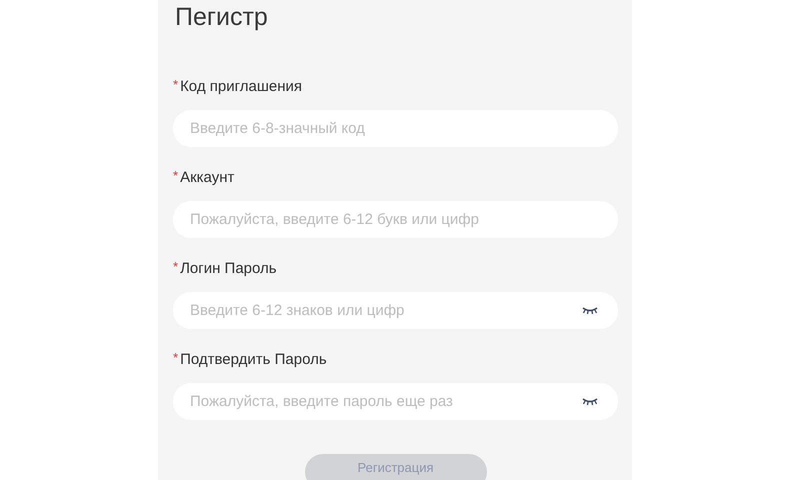 Image resolution: width=800 pixels, height=480 pixels. Describe the element at coordinates (395, 401) in the screenshot. I see `input-field: Пожалуйста, введите пароль еще раз` at that location.